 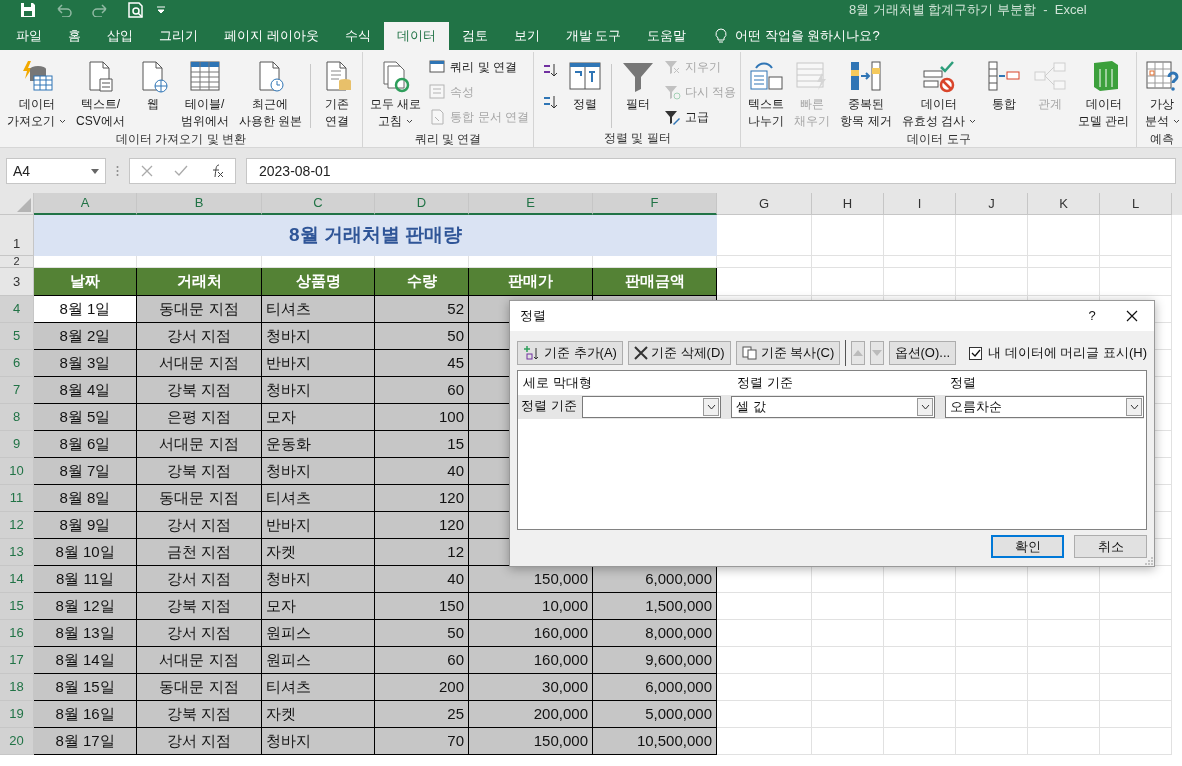 What do you see at coordinates (152, 82) in the screenshot?
I see `ribbon-button: 웹` at bounding box center [152, 82].